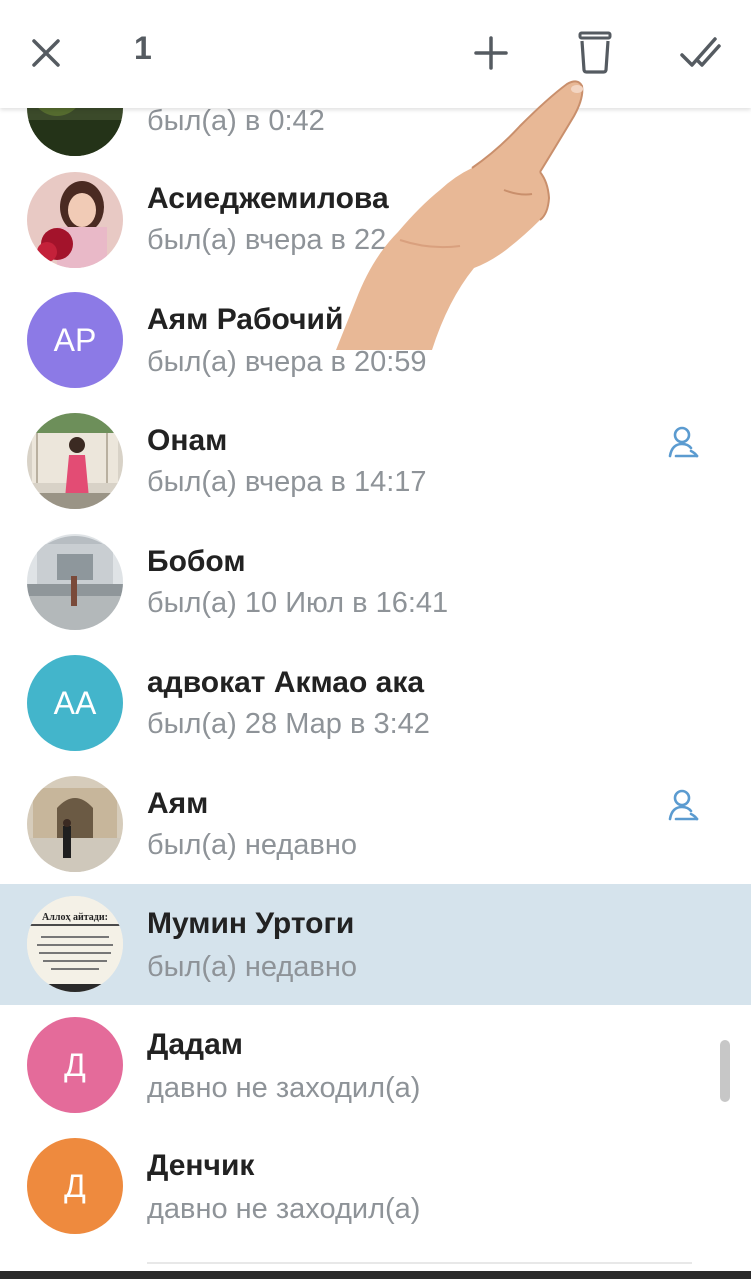  Describe the element at coordinates (419, 1263) in the screenshot. I see `list-divider` at that location.